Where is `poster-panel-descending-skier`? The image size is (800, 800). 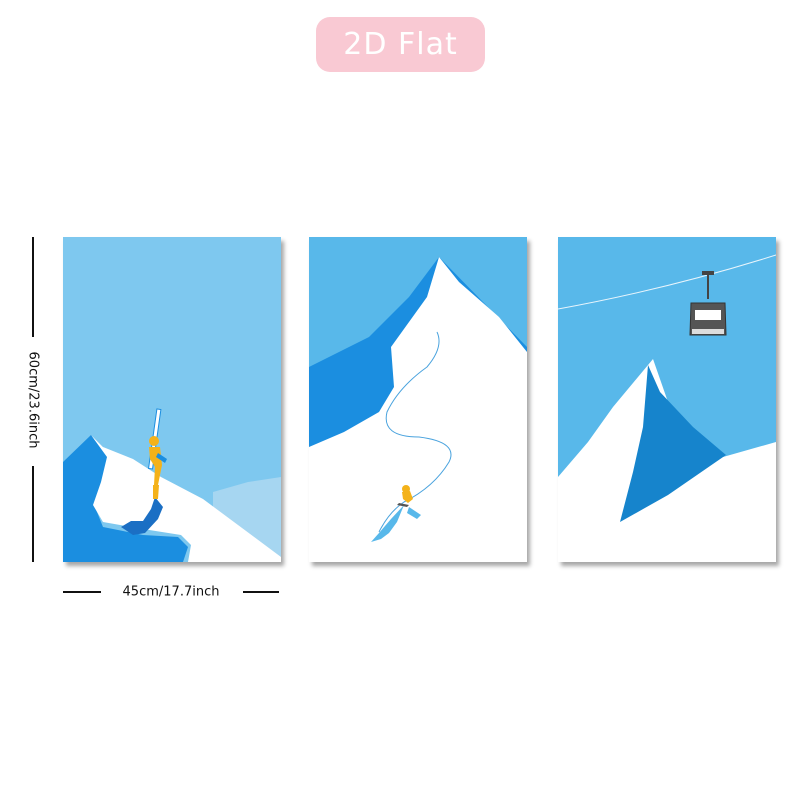 poster-panel-descending-skier is located at coordinates (418, 399).